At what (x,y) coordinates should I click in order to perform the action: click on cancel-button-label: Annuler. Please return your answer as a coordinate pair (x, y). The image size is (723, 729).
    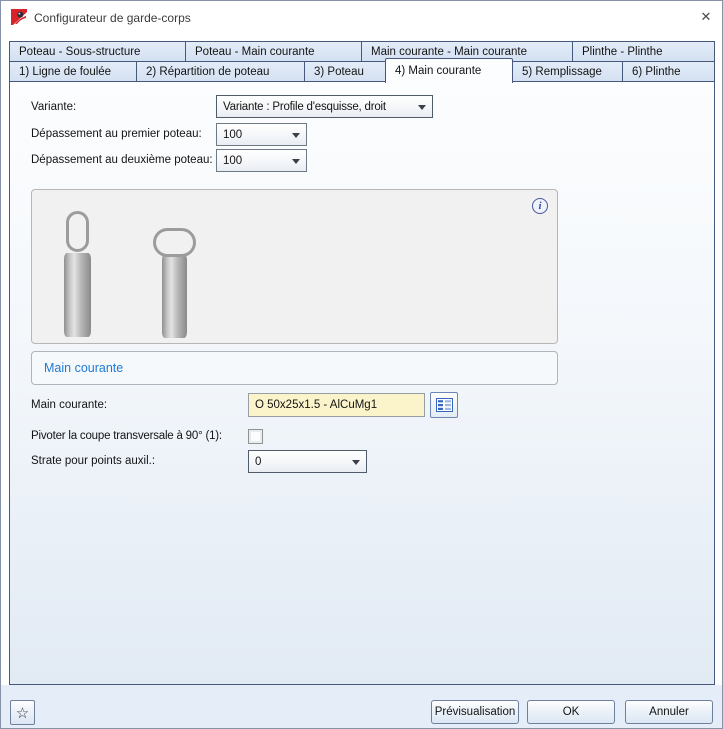
    Looking at the image, I should click on (669, 712).